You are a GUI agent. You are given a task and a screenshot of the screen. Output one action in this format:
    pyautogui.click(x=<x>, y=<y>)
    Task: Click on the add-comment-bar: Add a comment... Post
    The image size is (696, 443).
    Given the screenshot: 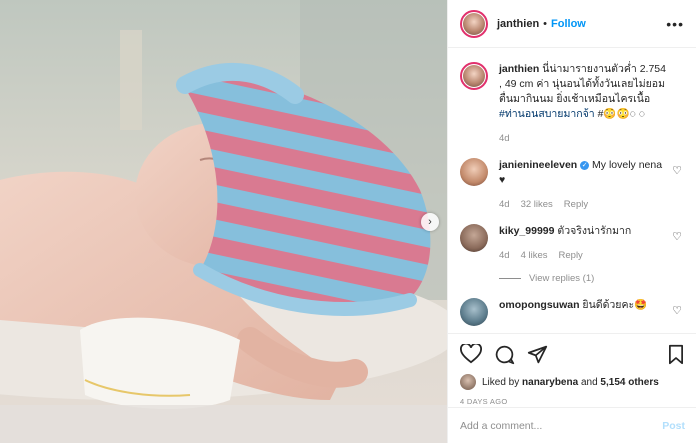 What is the action you would take?
    pyautogui.click(x=572, y=425)
    